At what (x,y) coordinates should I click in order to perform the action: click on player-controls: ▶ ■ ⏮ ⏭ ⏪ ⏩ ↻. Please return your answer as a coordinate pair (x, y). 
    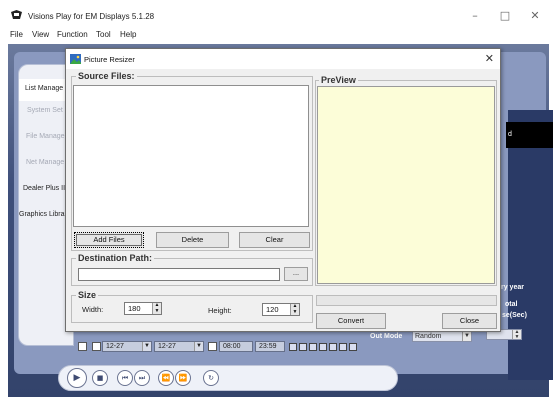
    Looking at the image, I should click on (228, 378).